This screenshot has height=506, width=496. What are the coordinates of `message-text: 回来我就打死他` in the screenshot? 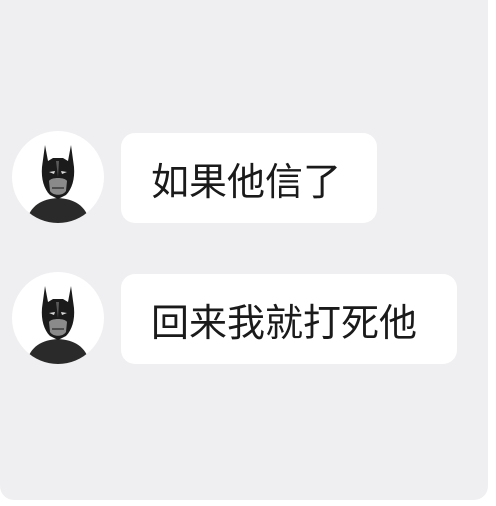 It's located at (284, 322).